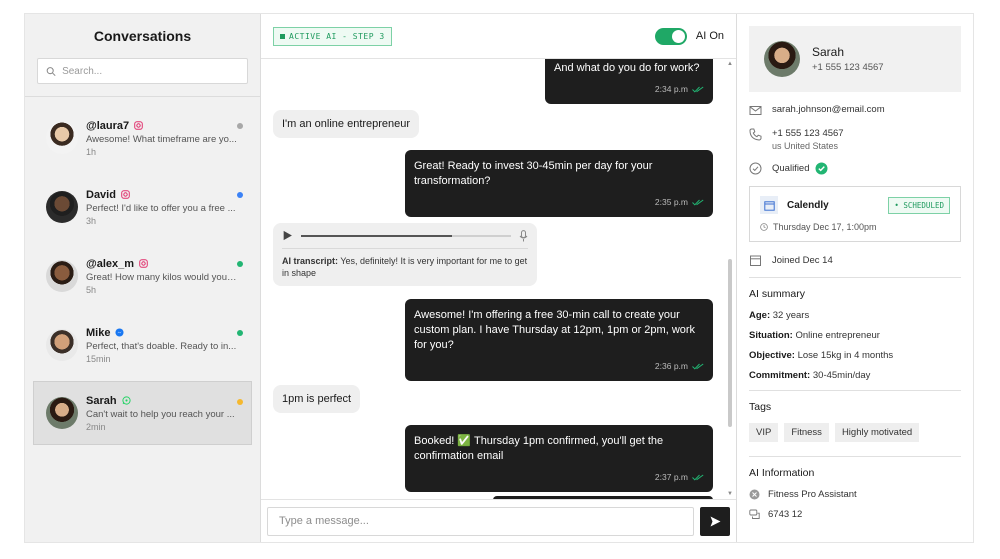  I want to click on conversation-name: Sarah, so click(101, 400).